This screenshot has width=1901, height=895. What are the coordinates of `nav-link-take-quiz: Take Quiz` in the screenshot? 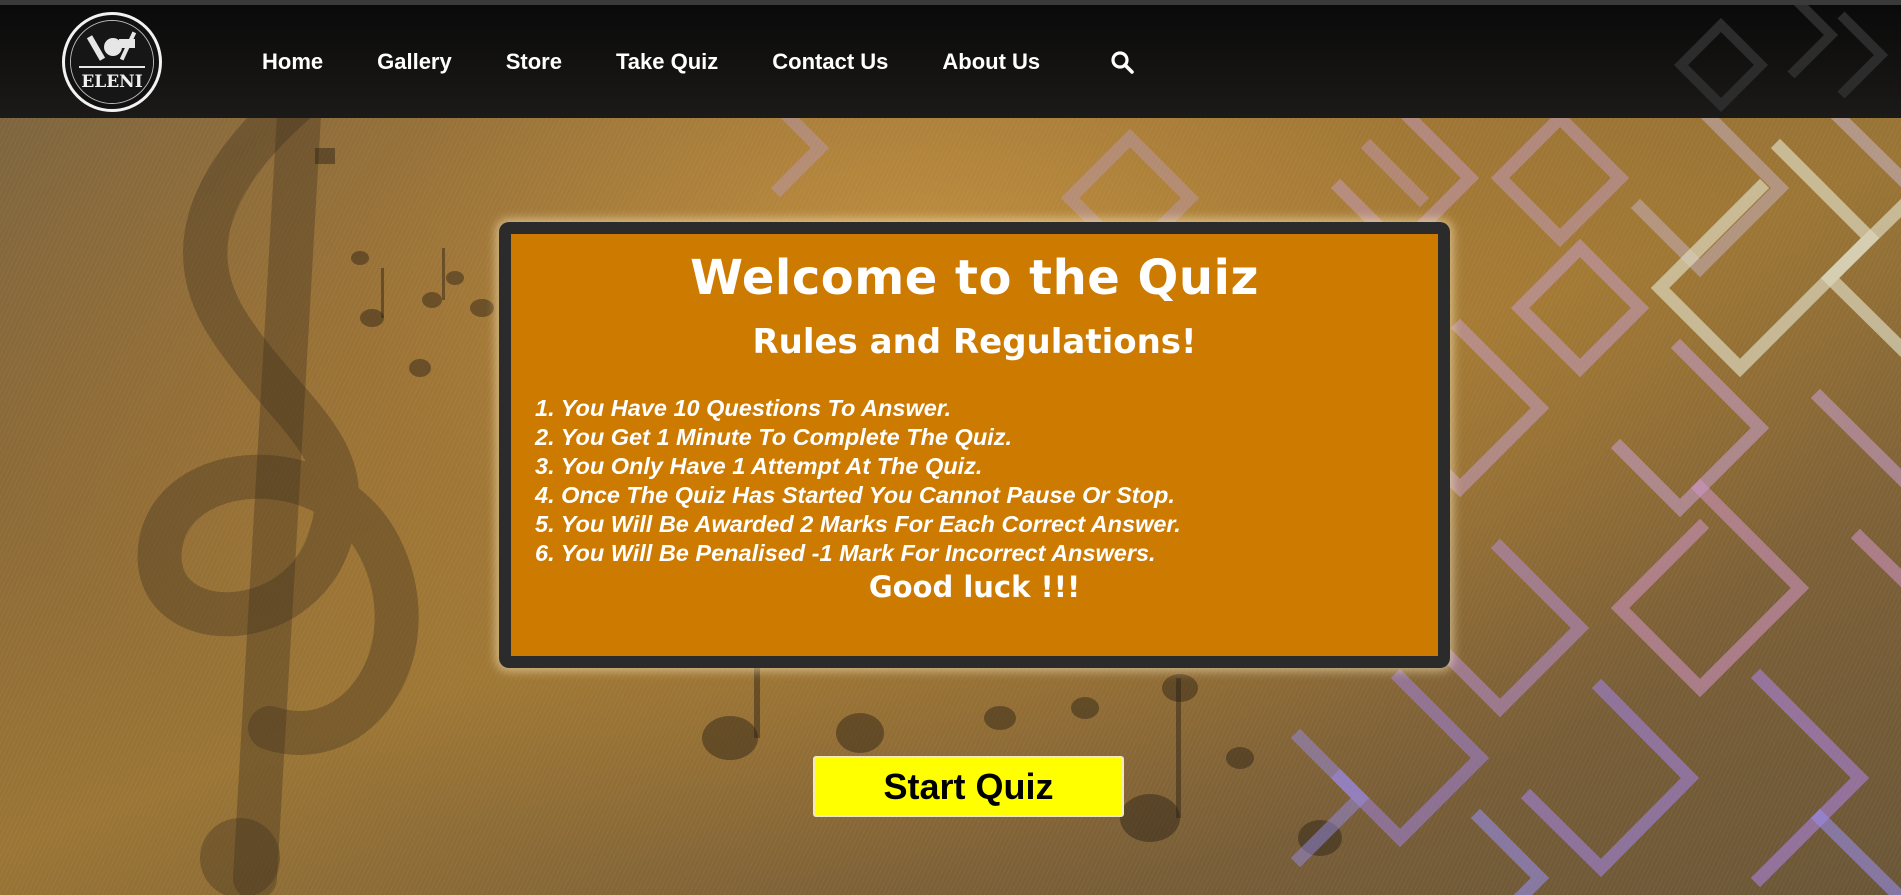 It's located at (667, 62).